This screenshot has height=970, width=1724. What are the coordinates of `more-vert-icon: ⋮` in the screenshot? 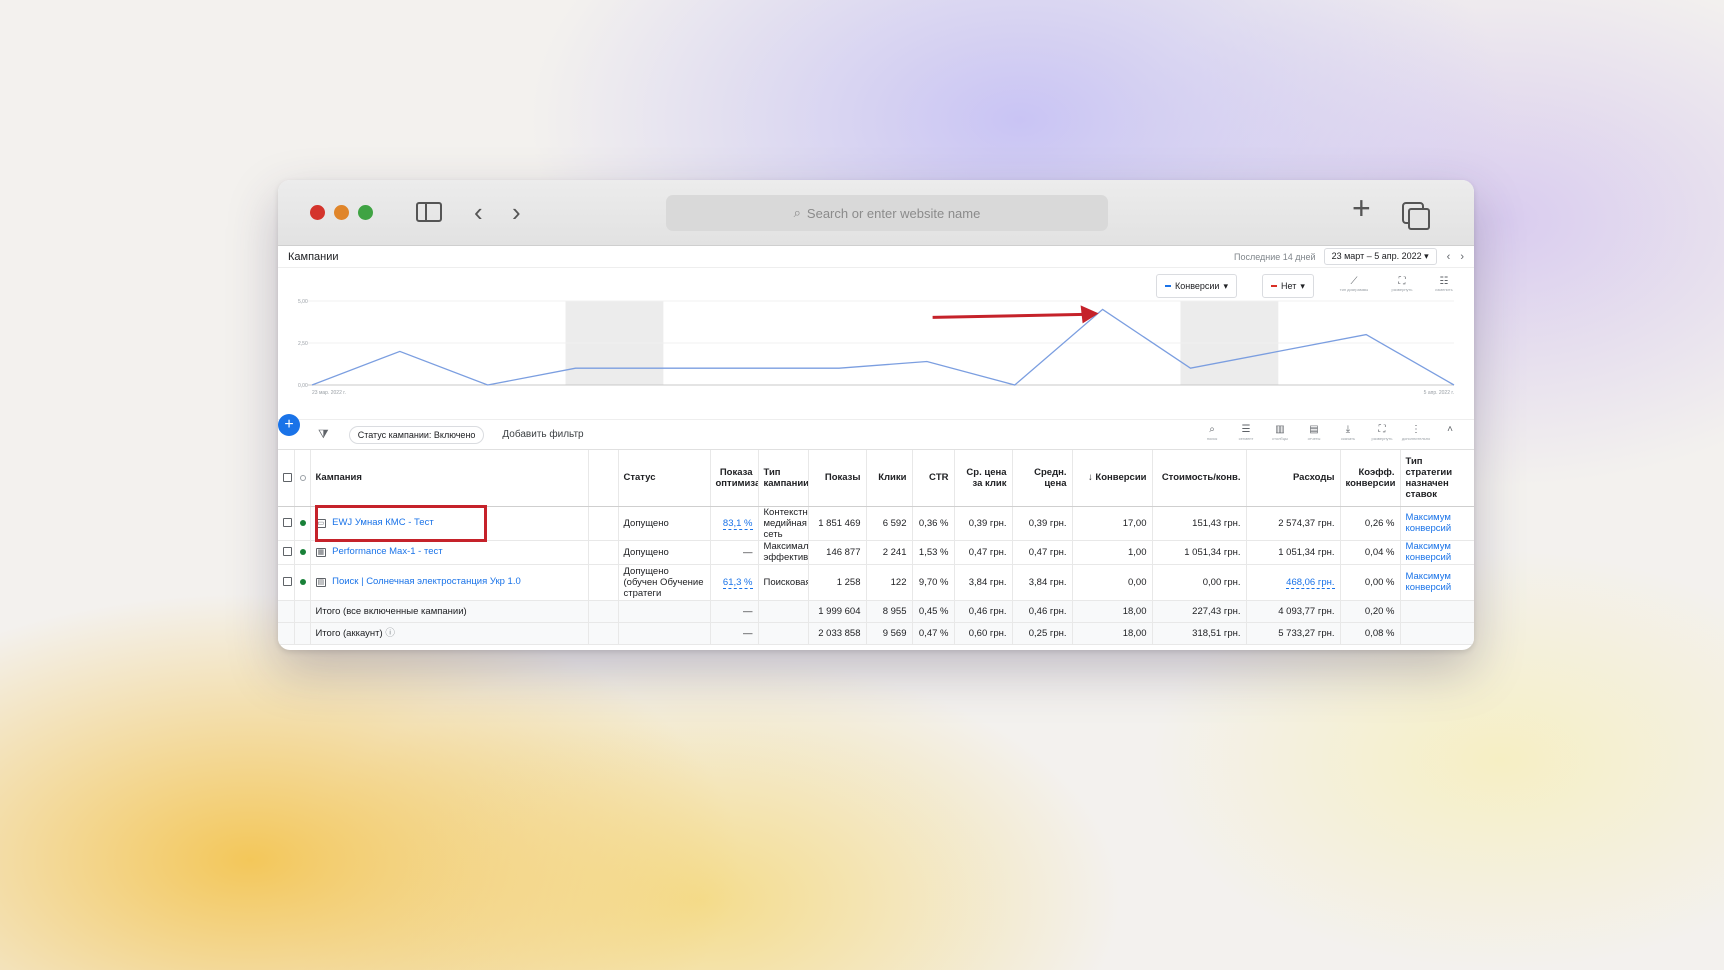 It's located at (1416, 429).